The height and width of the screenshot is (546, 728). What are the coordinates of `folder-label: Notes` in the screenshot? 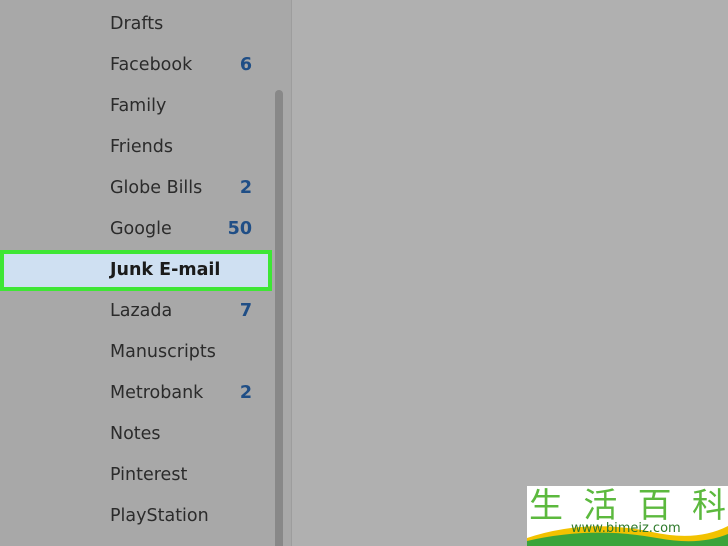 It's located at (135, 434).